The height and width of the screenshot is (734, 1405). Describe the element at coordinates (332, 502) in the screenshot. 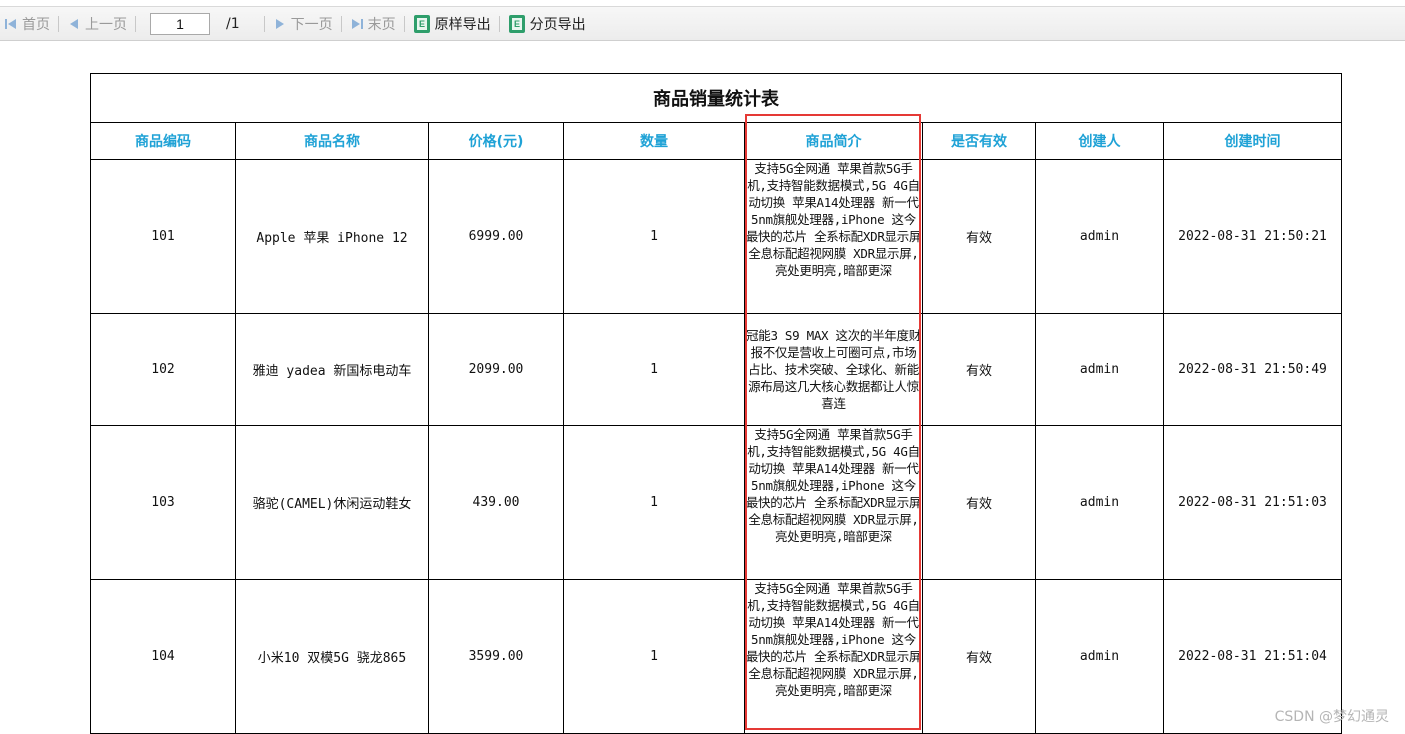

I see `cell-name: 骆驼(CAMEL)休闲运动鞋女` at that location.